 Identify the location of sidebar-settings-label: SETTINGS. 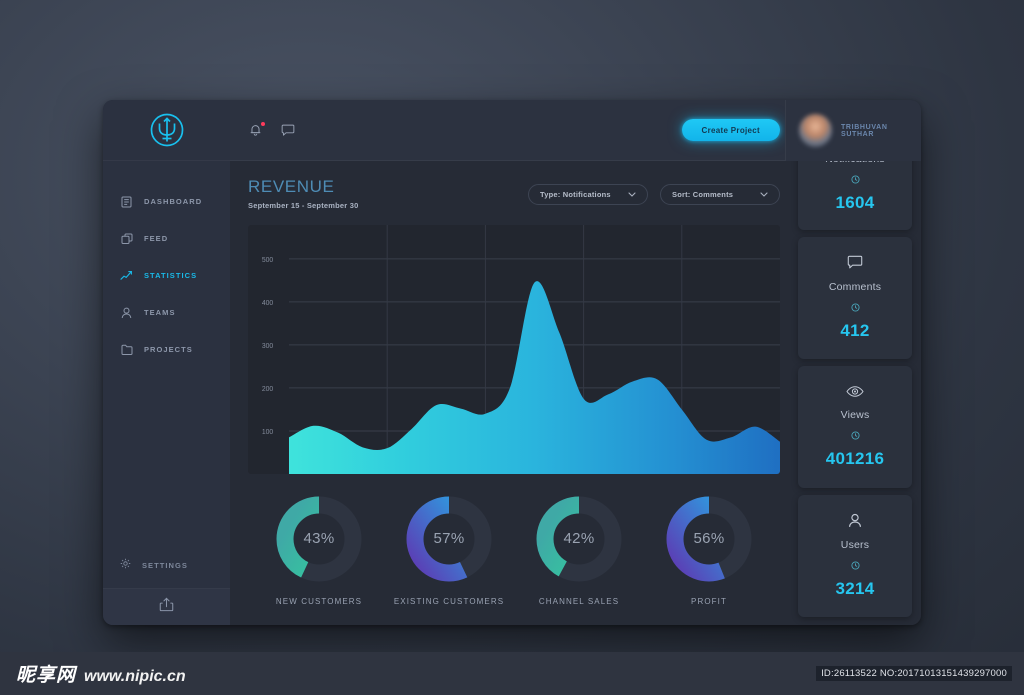
(165, 565).